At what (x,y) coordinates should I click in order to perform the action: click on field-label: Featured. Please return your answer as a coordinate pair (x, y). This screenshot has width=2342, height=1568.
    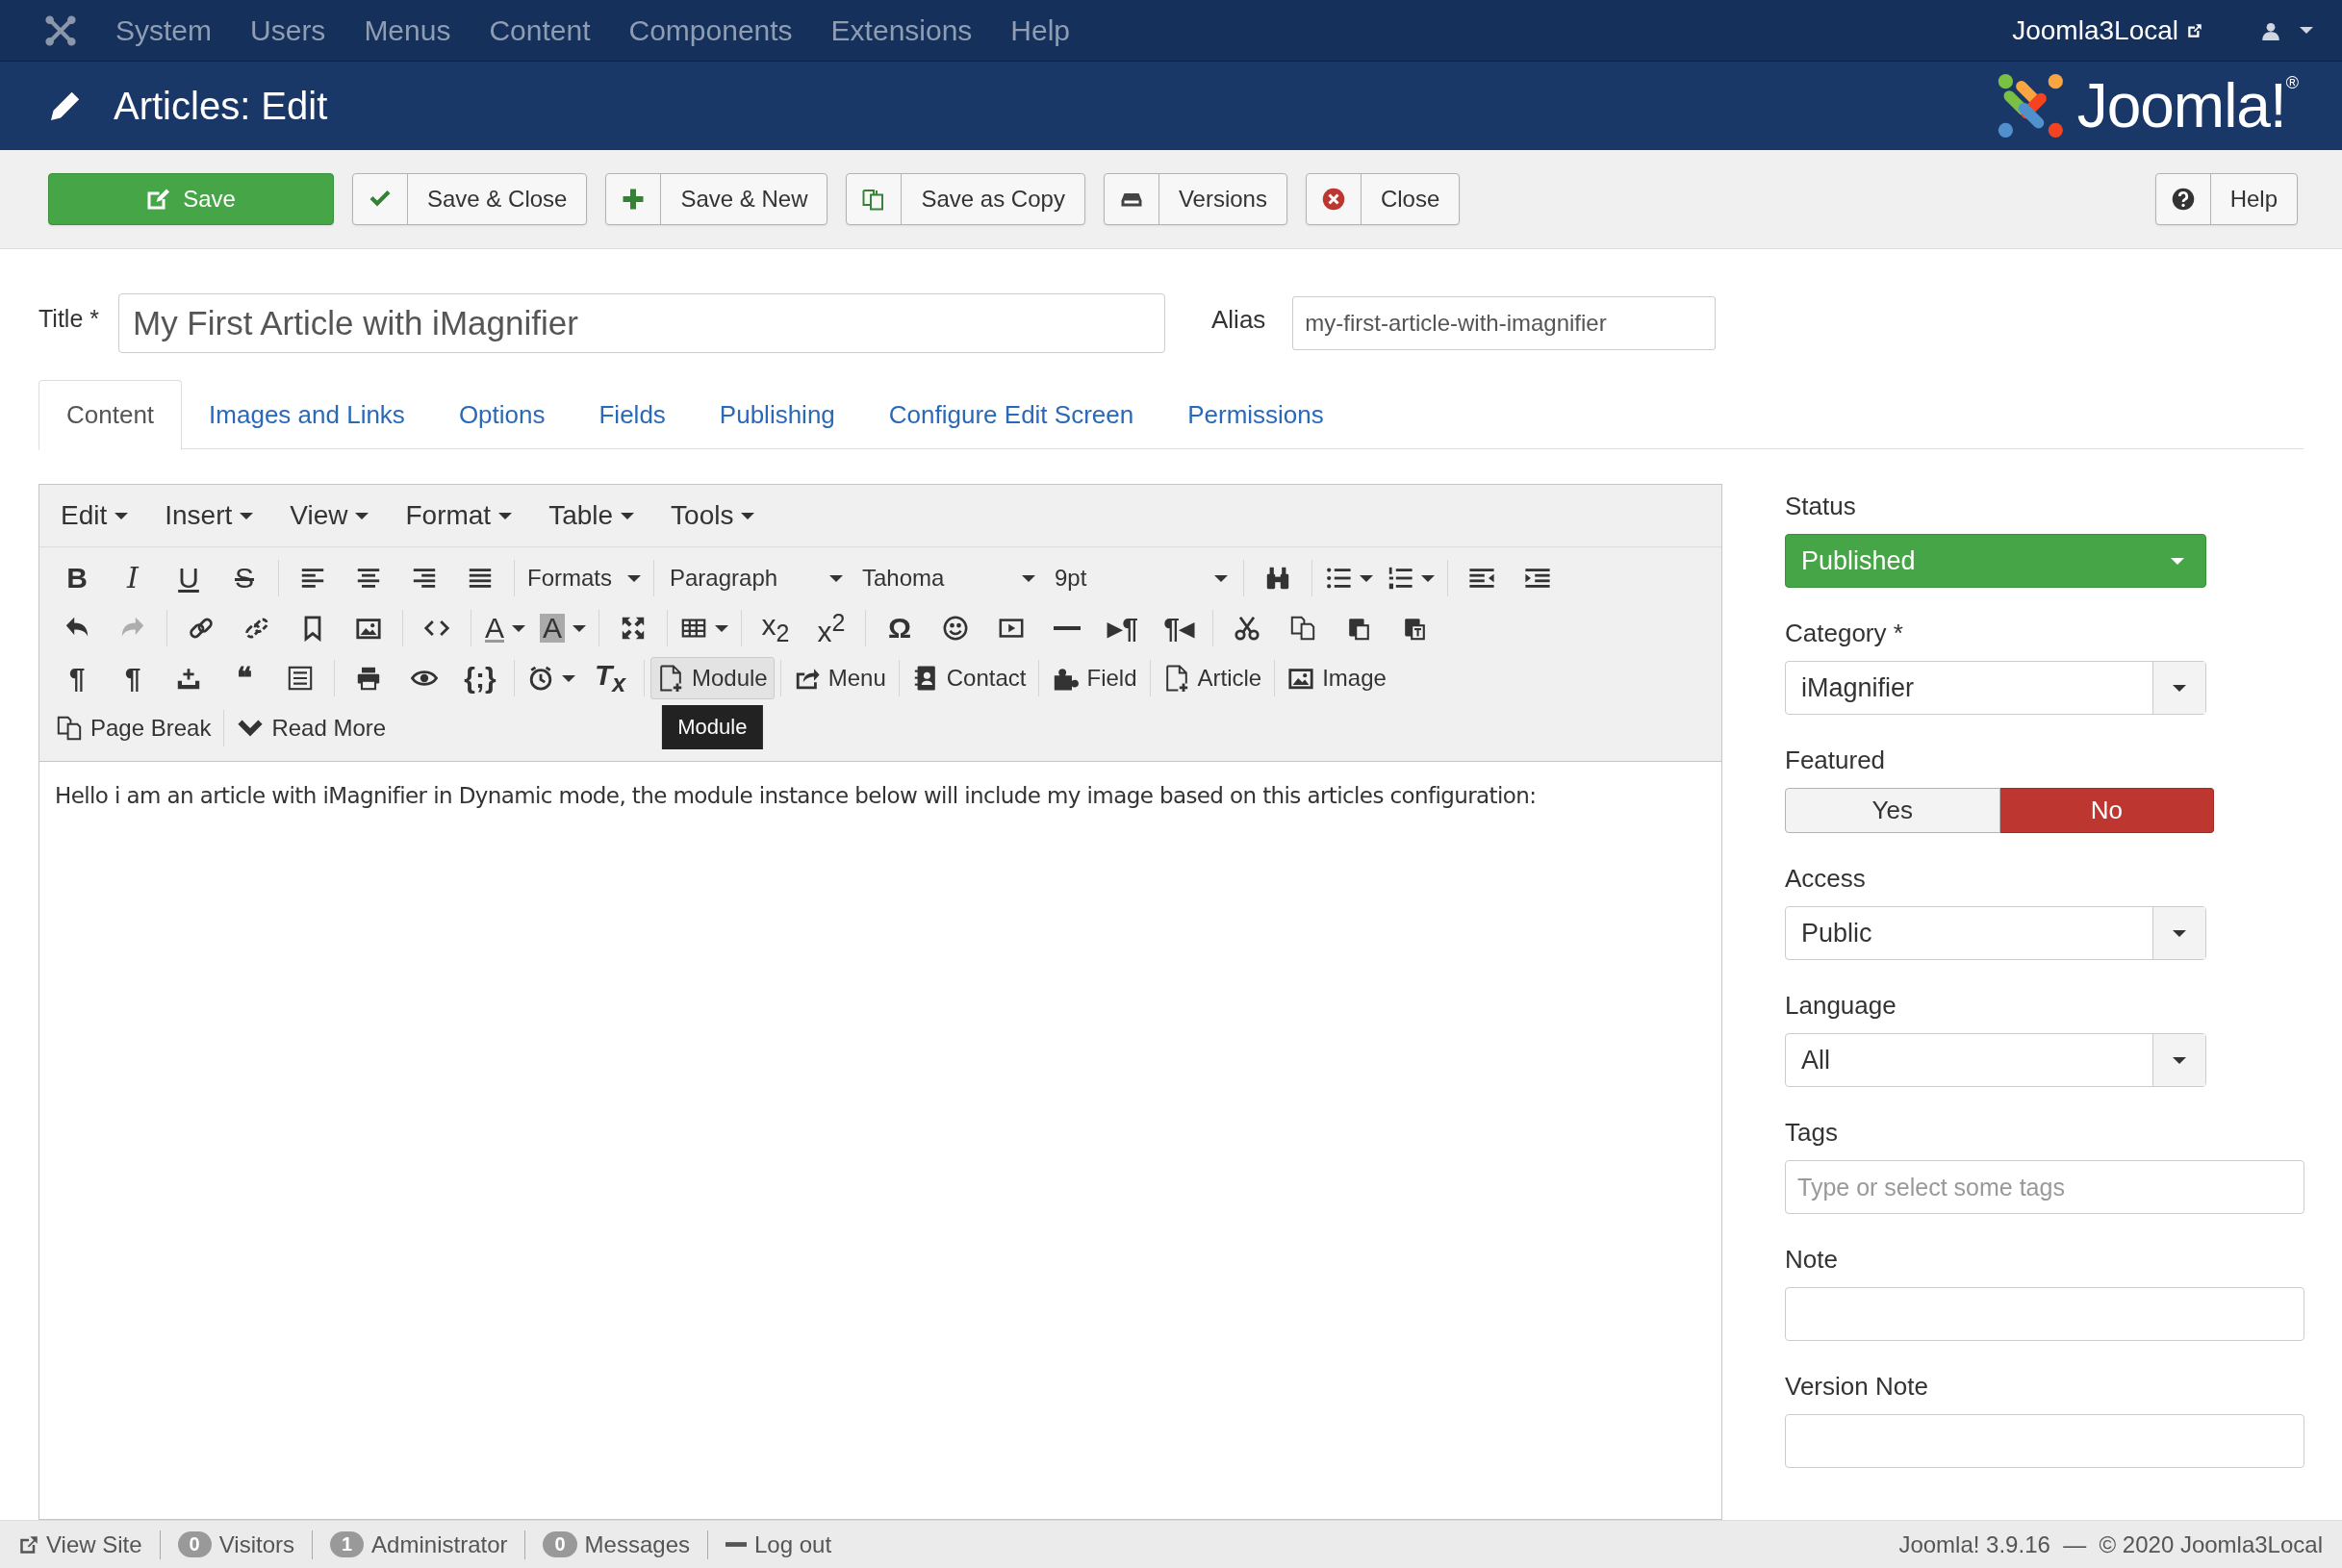
    Looking at the image, I should click on (1836, 761).